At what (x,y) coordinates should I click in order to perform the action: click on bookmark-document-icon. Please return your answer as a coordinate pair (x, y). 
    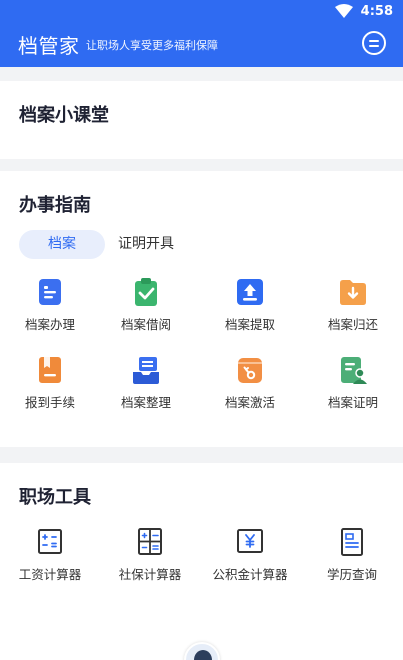
    Looking at the image, I should click on (50, 370).